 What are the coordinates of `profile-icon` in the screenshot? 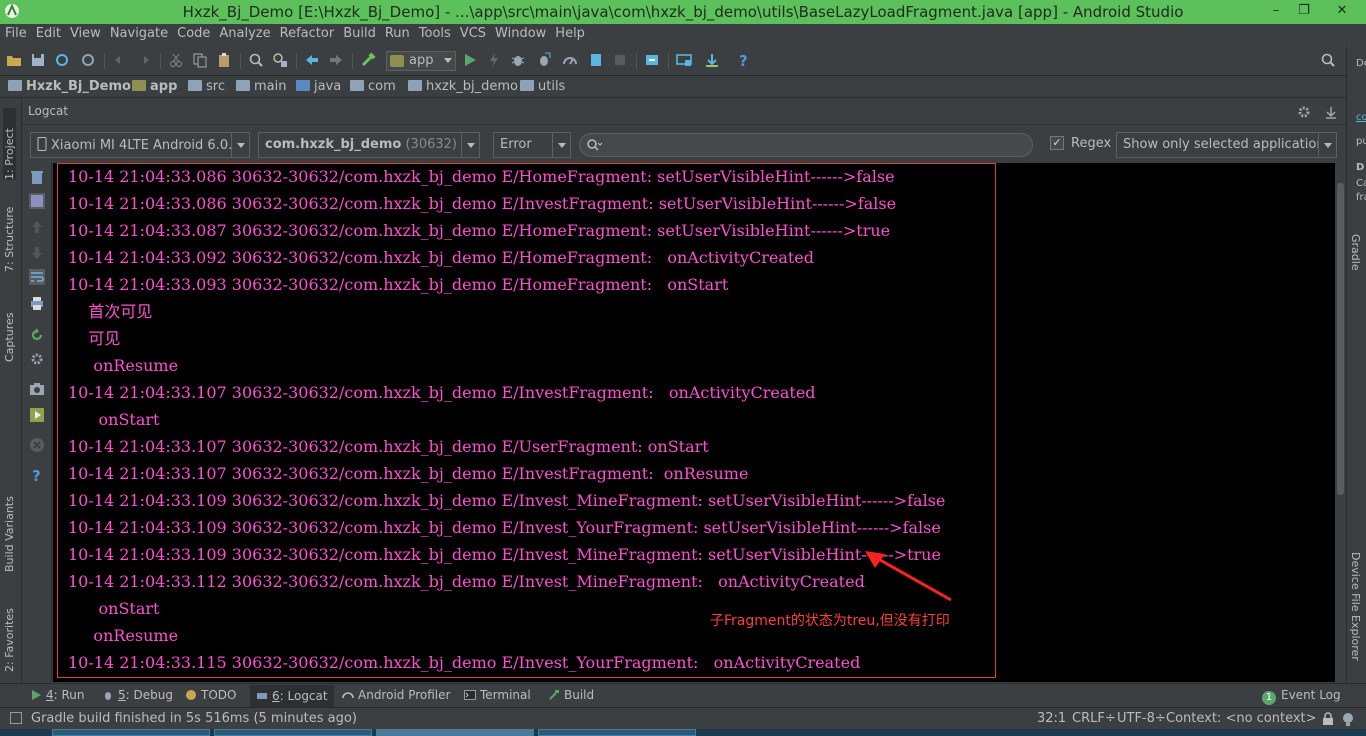 It's located at (570, 60).